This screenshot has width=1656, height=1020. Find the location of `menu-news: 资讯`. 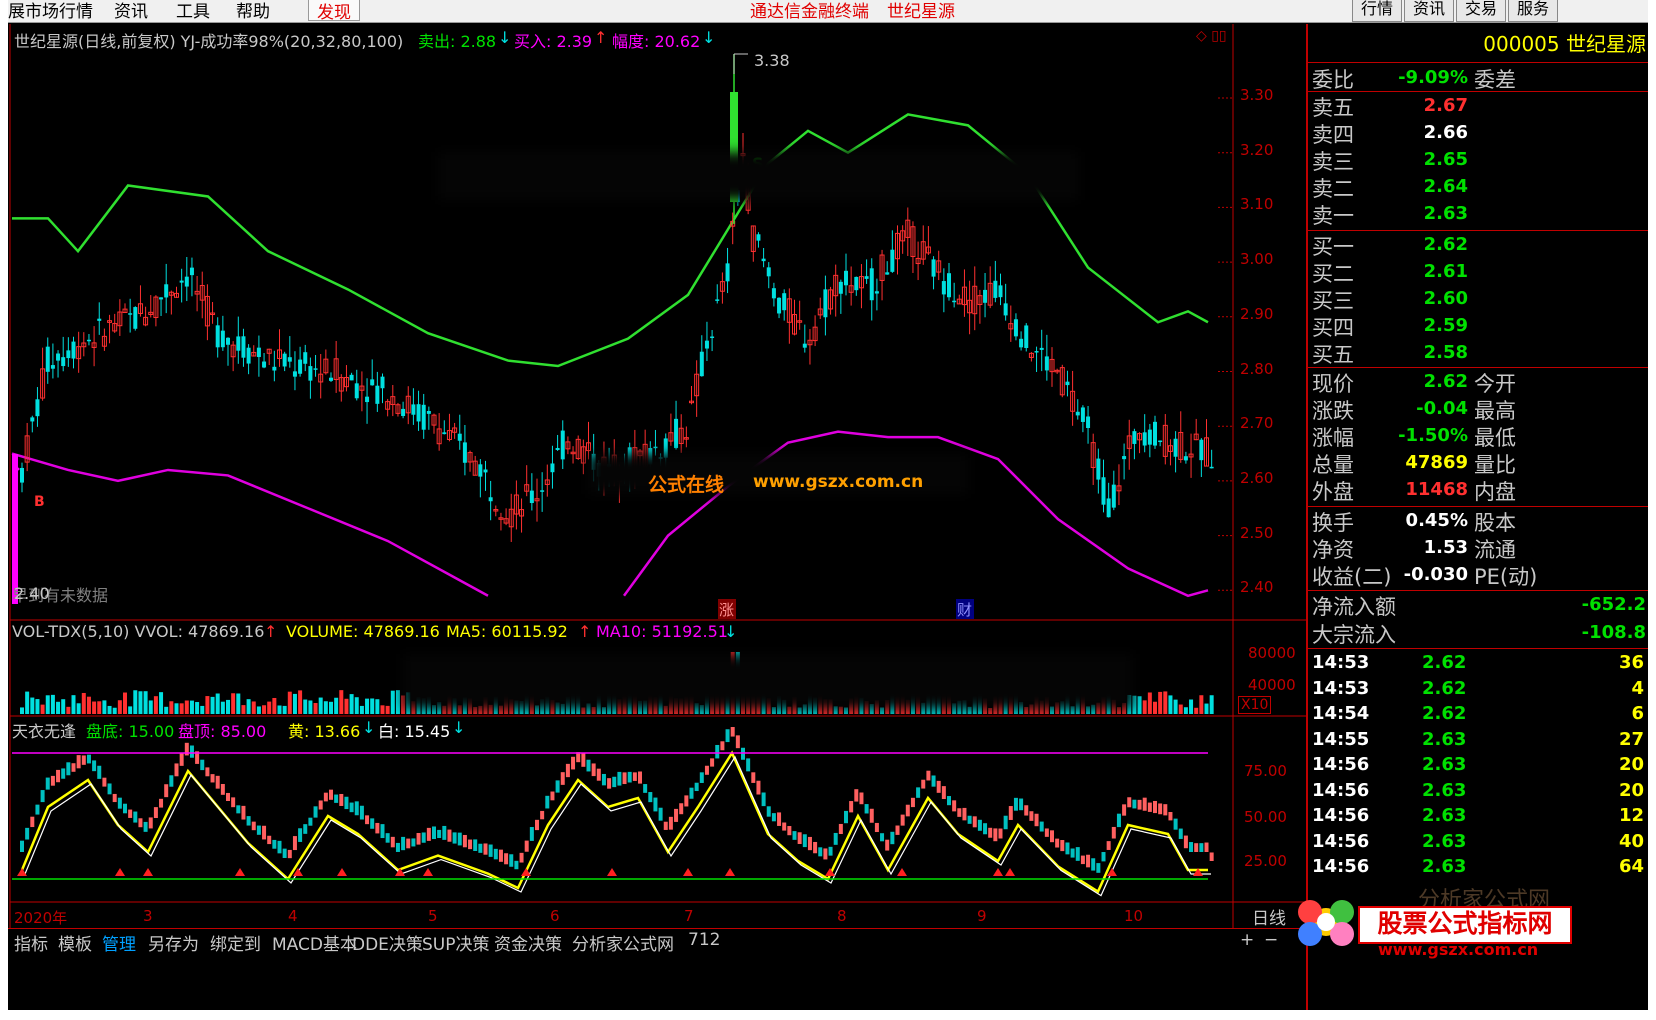

menu-news: 资讯 is located at coordinates (131, 11).